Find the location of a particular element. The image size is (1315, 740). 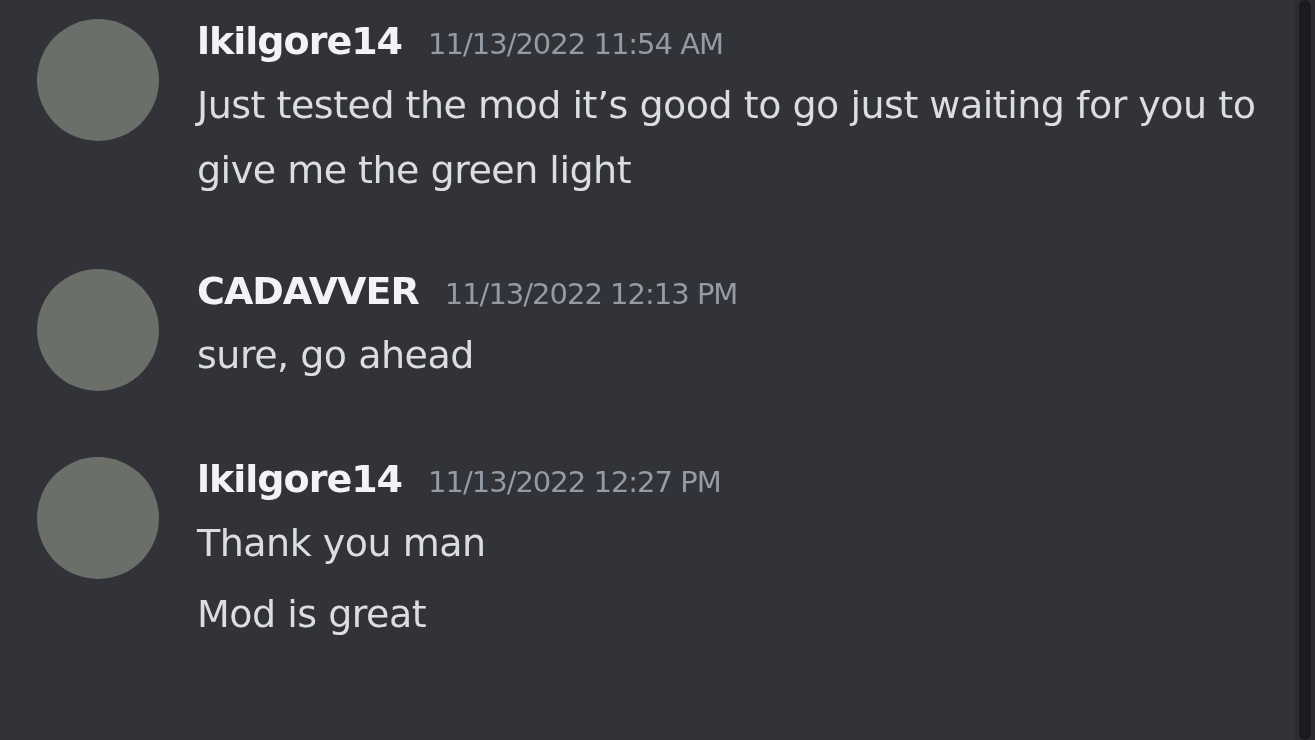

message-text: Thank you man is located at coordinates (342, 543).